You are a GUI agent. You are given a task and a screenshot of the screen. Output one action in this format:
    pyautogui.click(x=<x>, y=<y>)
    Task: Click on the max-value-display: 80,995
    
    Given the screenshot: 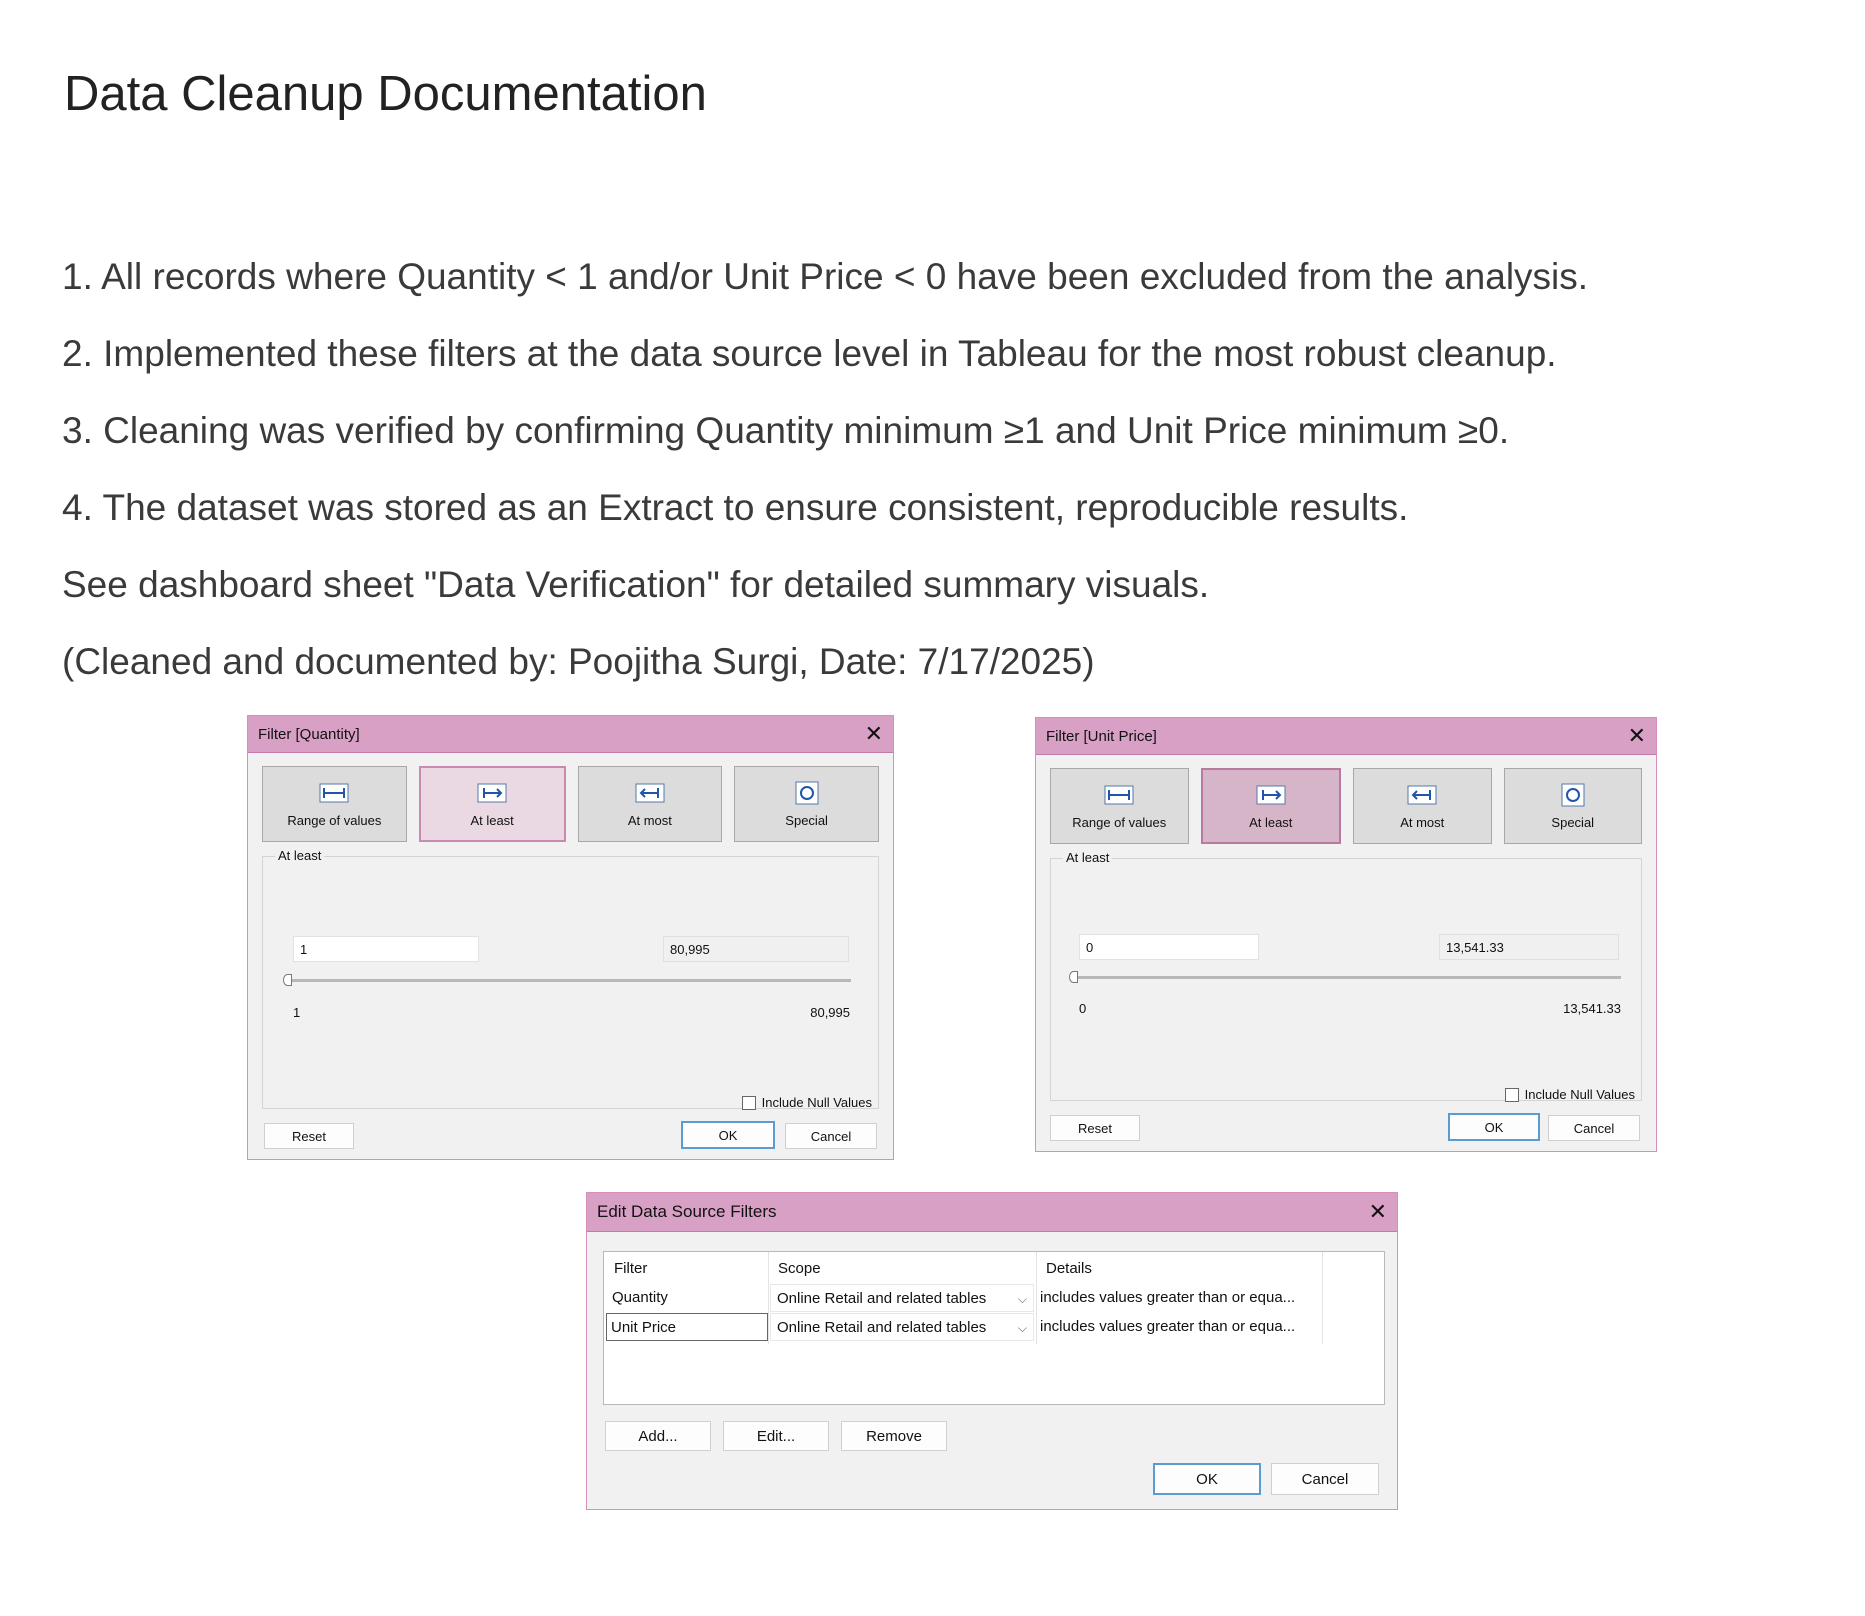 What is the action you would take?
    pyautogui.click(x=756, y=949)
    